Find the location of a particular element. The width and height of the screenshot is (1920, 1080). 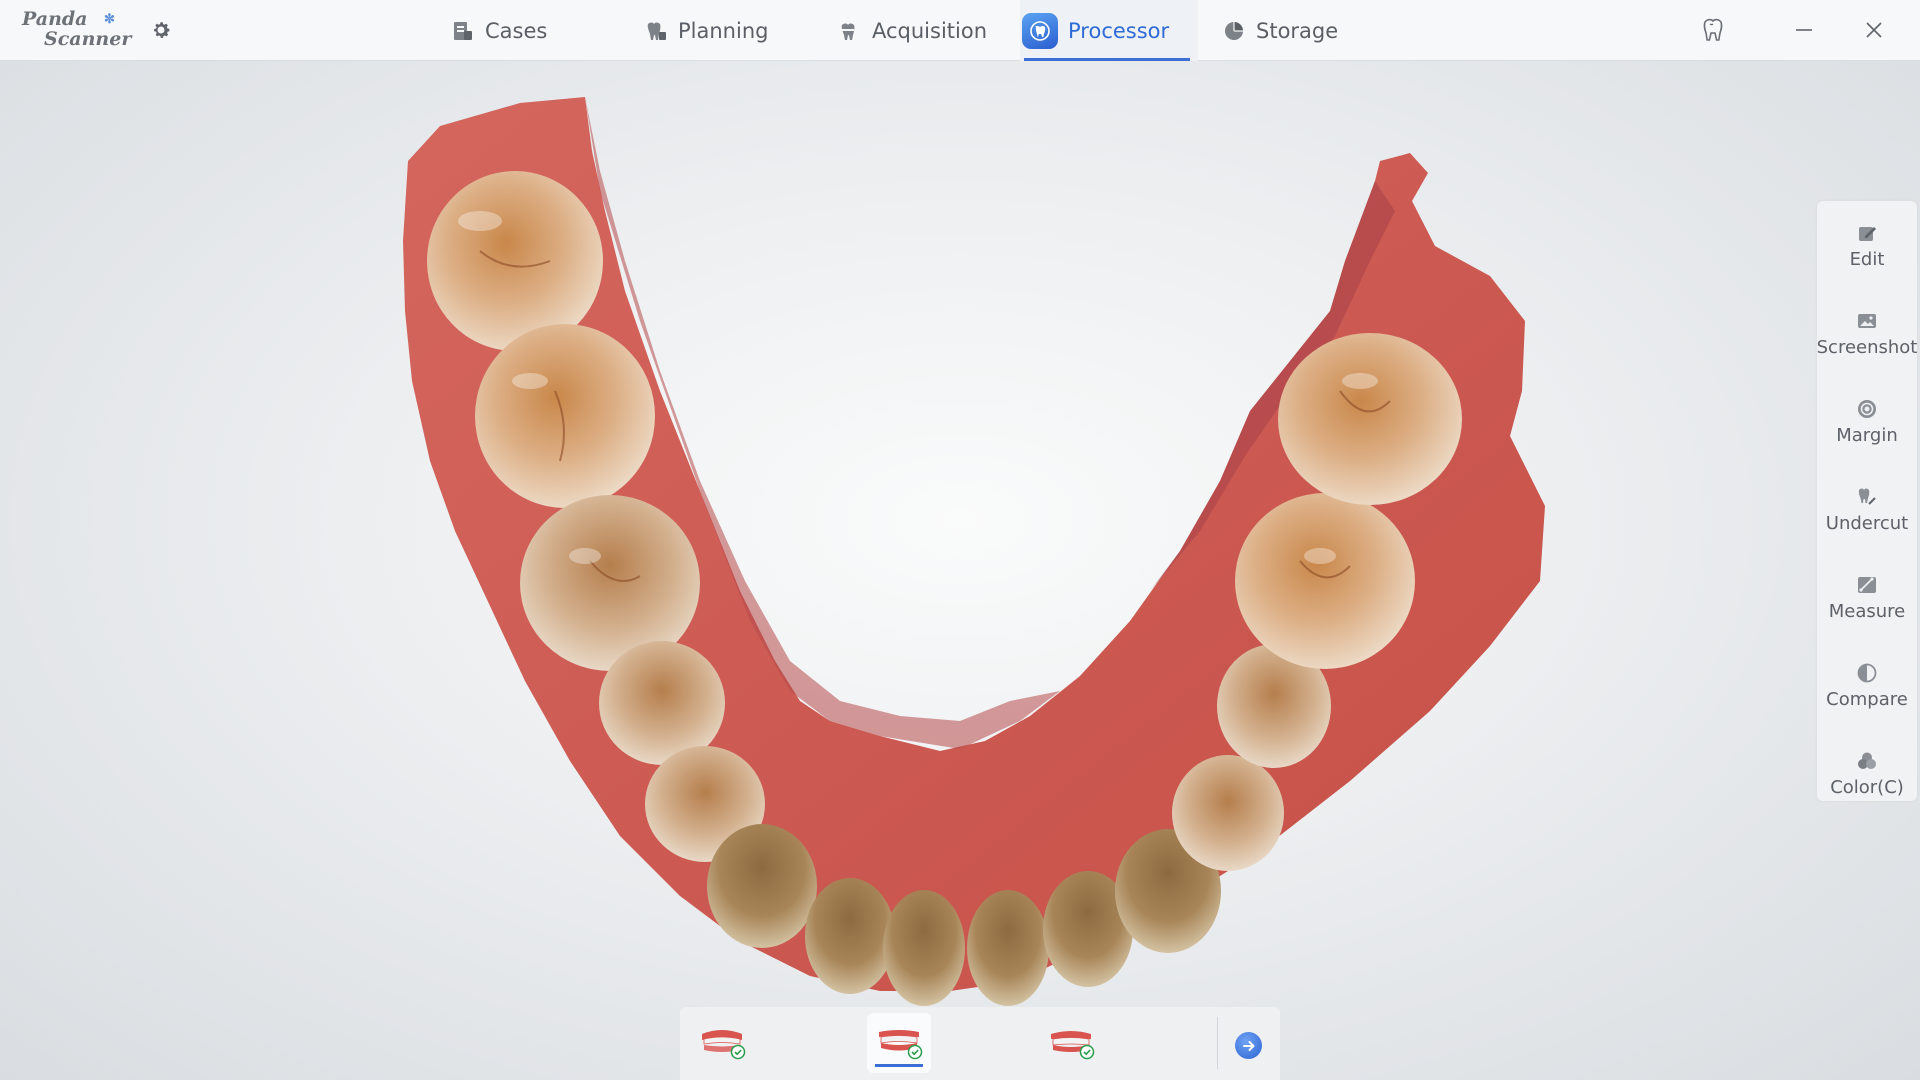

tooth-molar-r1 is located at coordinates (1325, 581).